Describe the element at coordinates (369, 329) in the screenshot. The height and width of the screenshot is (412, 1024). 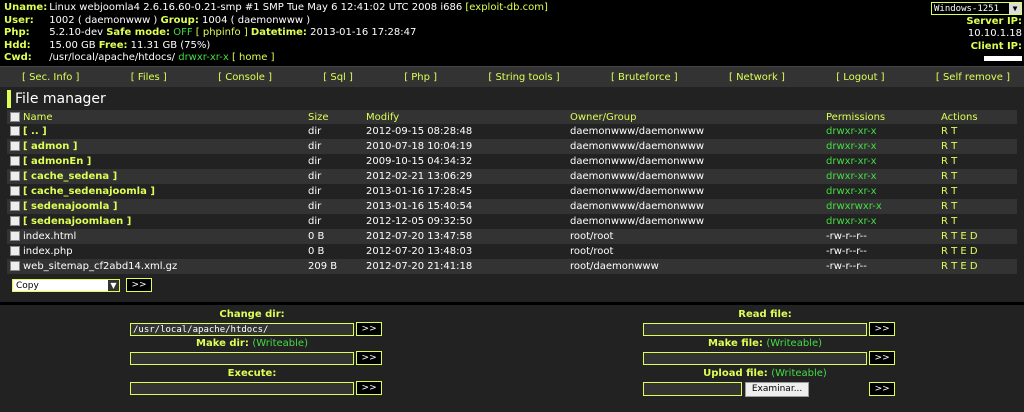
I see `change-dir-submit-button: >>` at that location.